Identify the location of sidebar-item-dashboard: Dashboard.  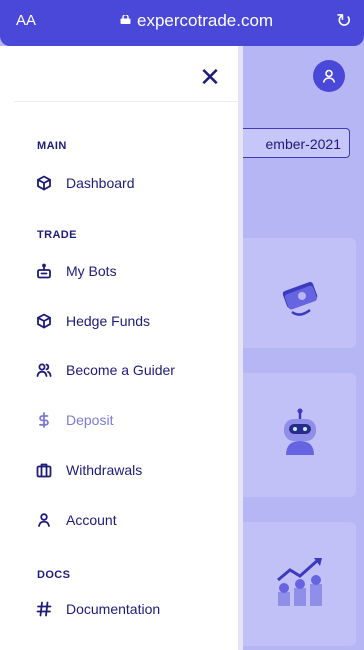
(85, 183).